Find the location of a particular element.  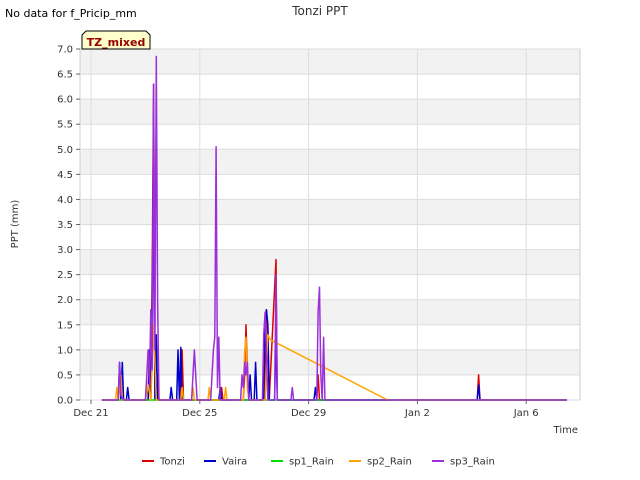

legend-label-tonzi: Tonzi is located at coordinates (172, 462).